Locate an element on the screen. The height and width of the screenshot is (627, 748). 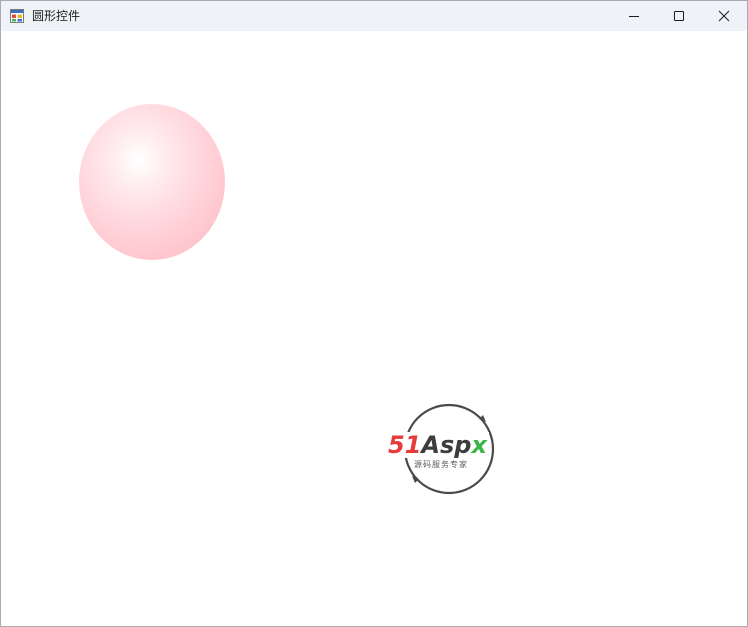
title-bar: 圆形控件 is located at coordinates (374, 16).